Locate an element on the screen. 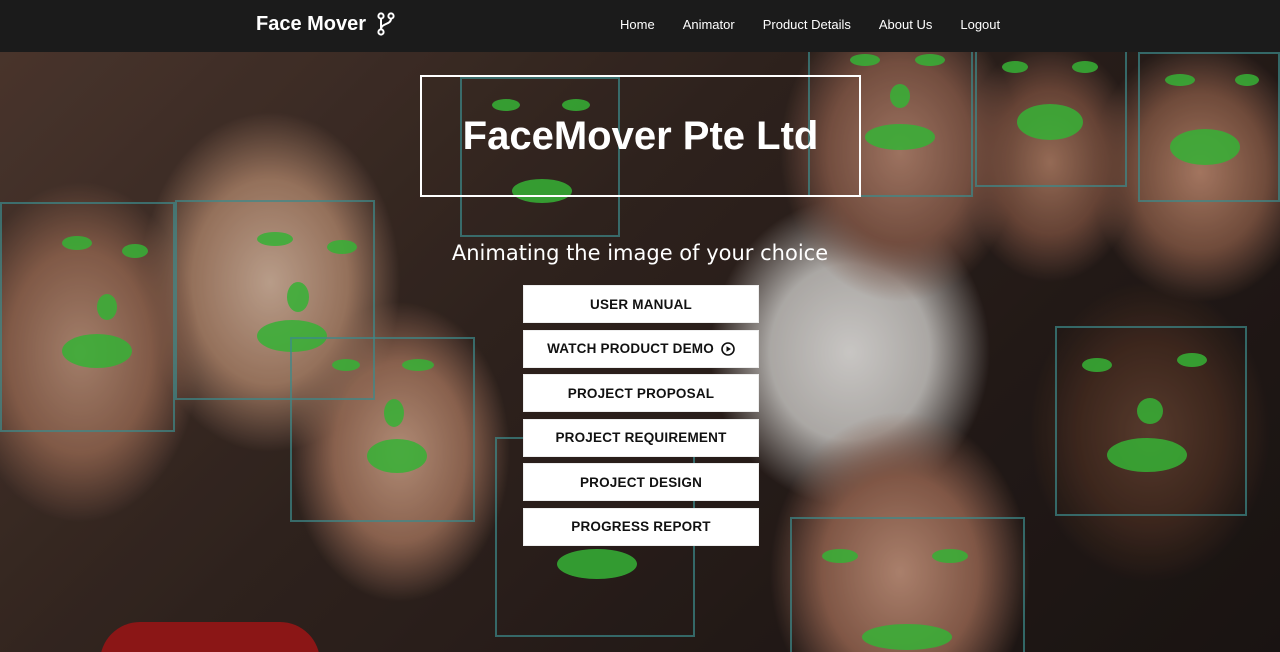 The height and width of the screenshot is (652, 1280). user-manual-label: USER MANUAL is located at coordinates (641, 304).